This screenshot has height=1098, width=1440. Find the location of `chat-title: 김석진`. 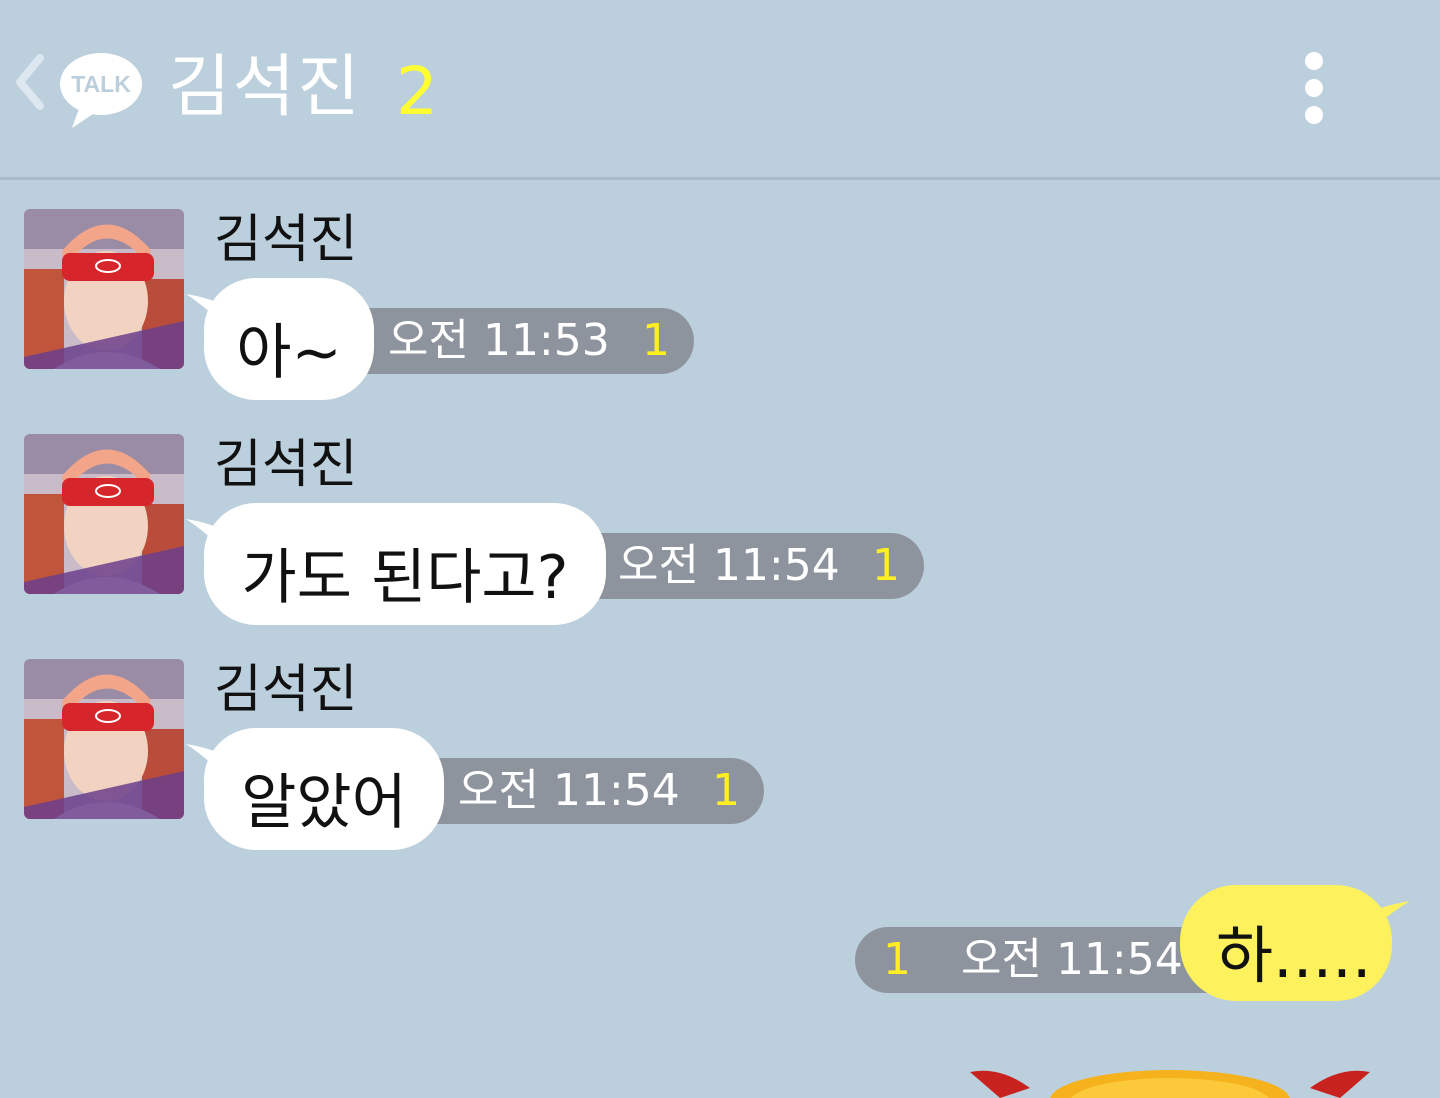

chat-title: 김석진 is located at coordinates (265, 87).